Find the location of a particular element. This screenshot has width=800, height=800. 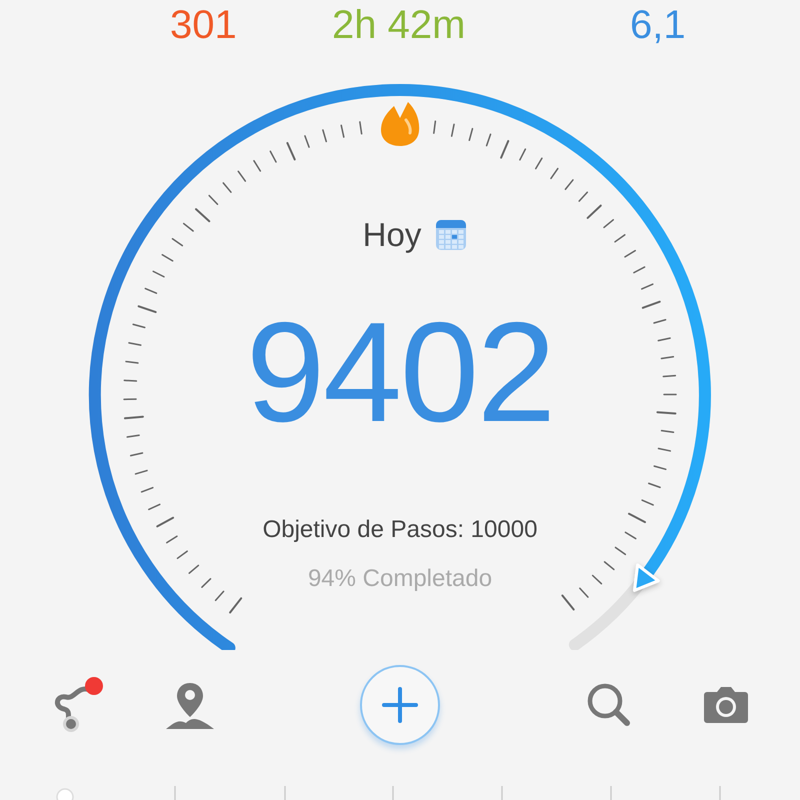

stat-value: 301 is located at coordinates (203, 25).